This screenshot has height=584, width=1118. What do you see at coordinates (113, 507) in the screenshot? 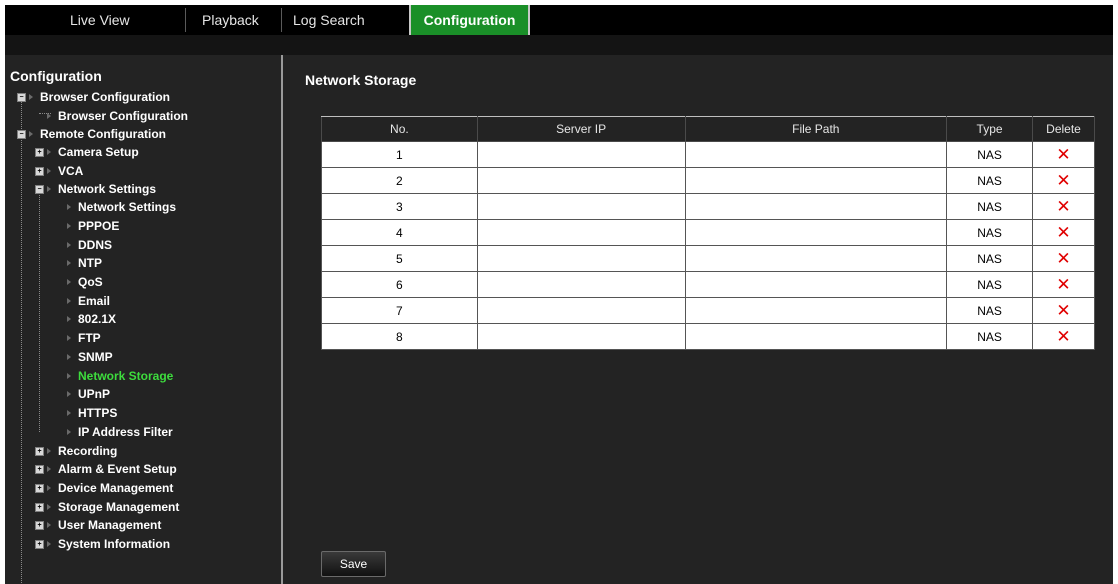
I see `tree-item-storage-management: Storage Management` at bounding box center [113, 507].